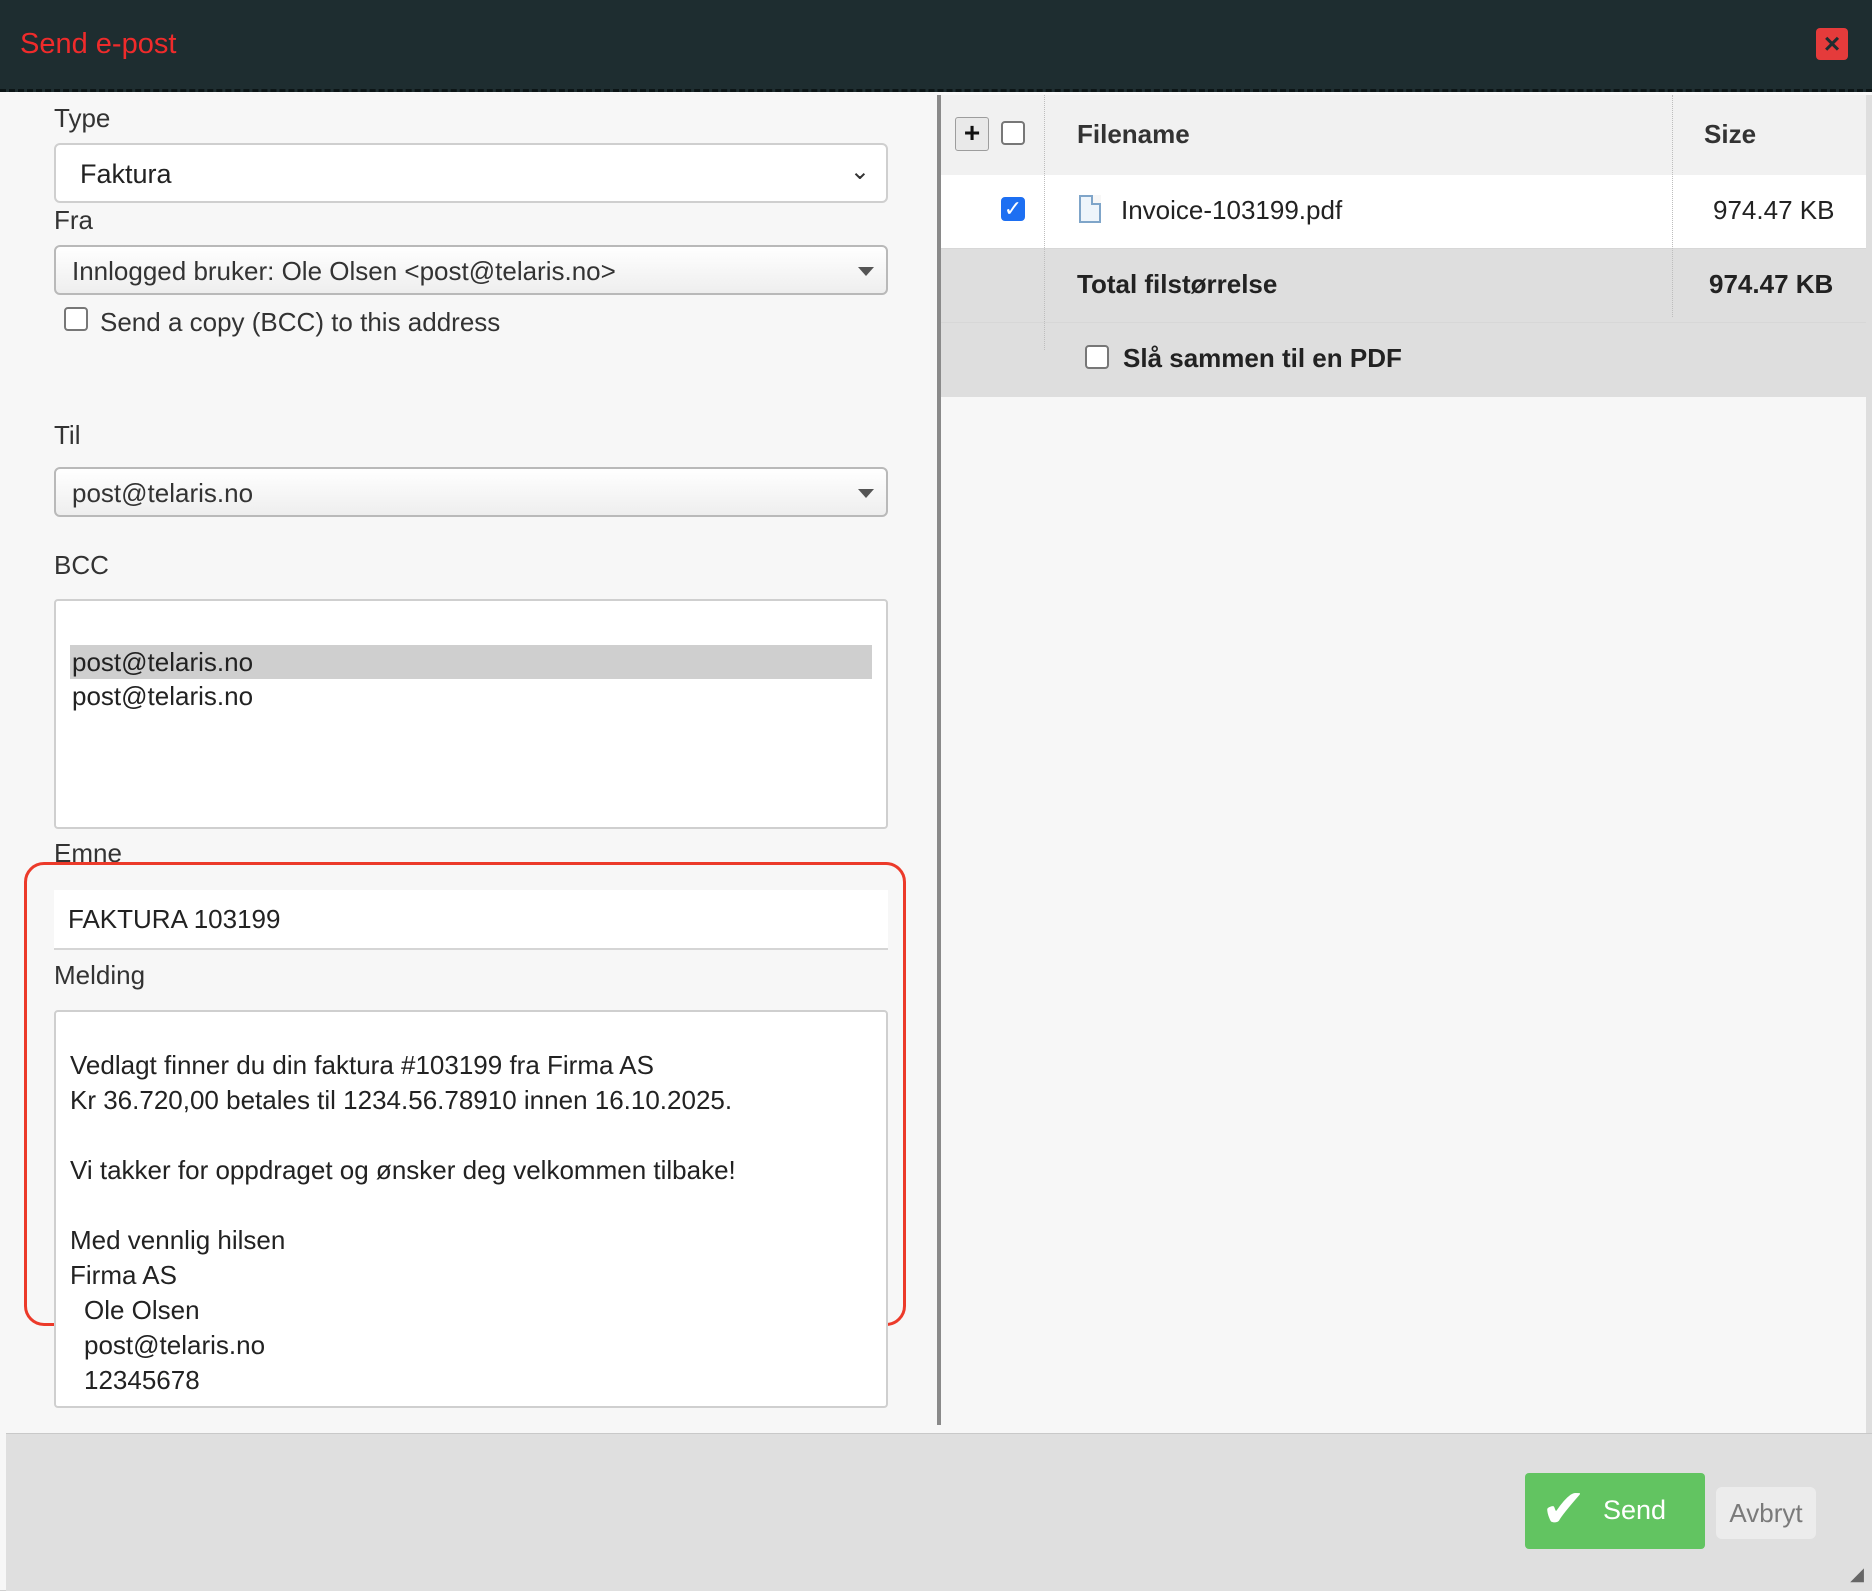 The width and height of the screenshot is (1872, 1591). I want to click on resize-handle-icon: ◢, so click(1857, 1574).